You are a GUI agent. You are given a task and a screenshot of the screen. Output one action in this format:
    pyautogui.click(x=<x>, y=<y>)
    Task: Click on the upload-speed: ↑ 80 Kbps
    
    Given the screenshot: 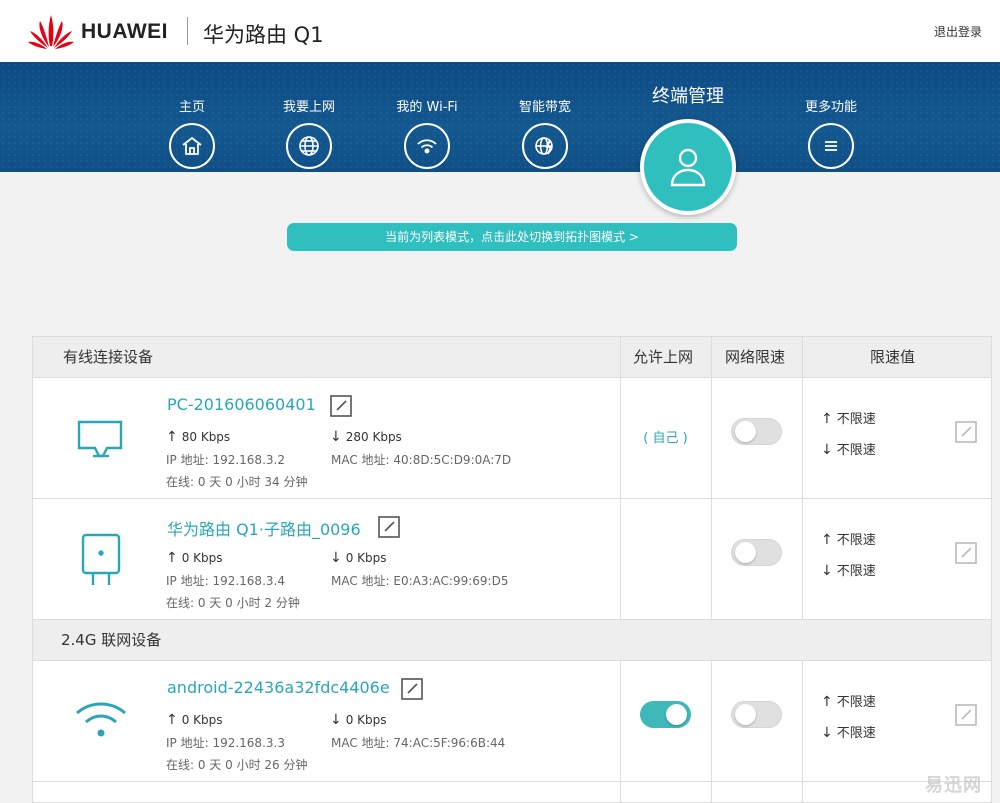 What is the action you would take?
    pyautogui.click(x=198, y=437)
    